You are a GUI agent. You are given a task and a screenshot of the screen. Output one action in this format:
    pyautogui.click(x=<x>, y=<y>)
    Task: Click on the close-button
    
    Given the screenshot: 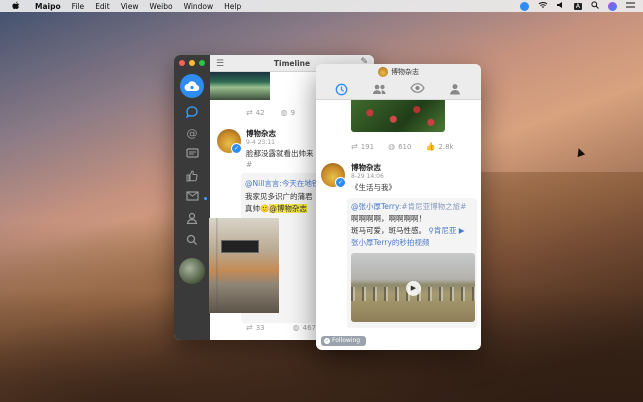 What is the action you would take?
    pyautogui.click(x=182, y=63)
    